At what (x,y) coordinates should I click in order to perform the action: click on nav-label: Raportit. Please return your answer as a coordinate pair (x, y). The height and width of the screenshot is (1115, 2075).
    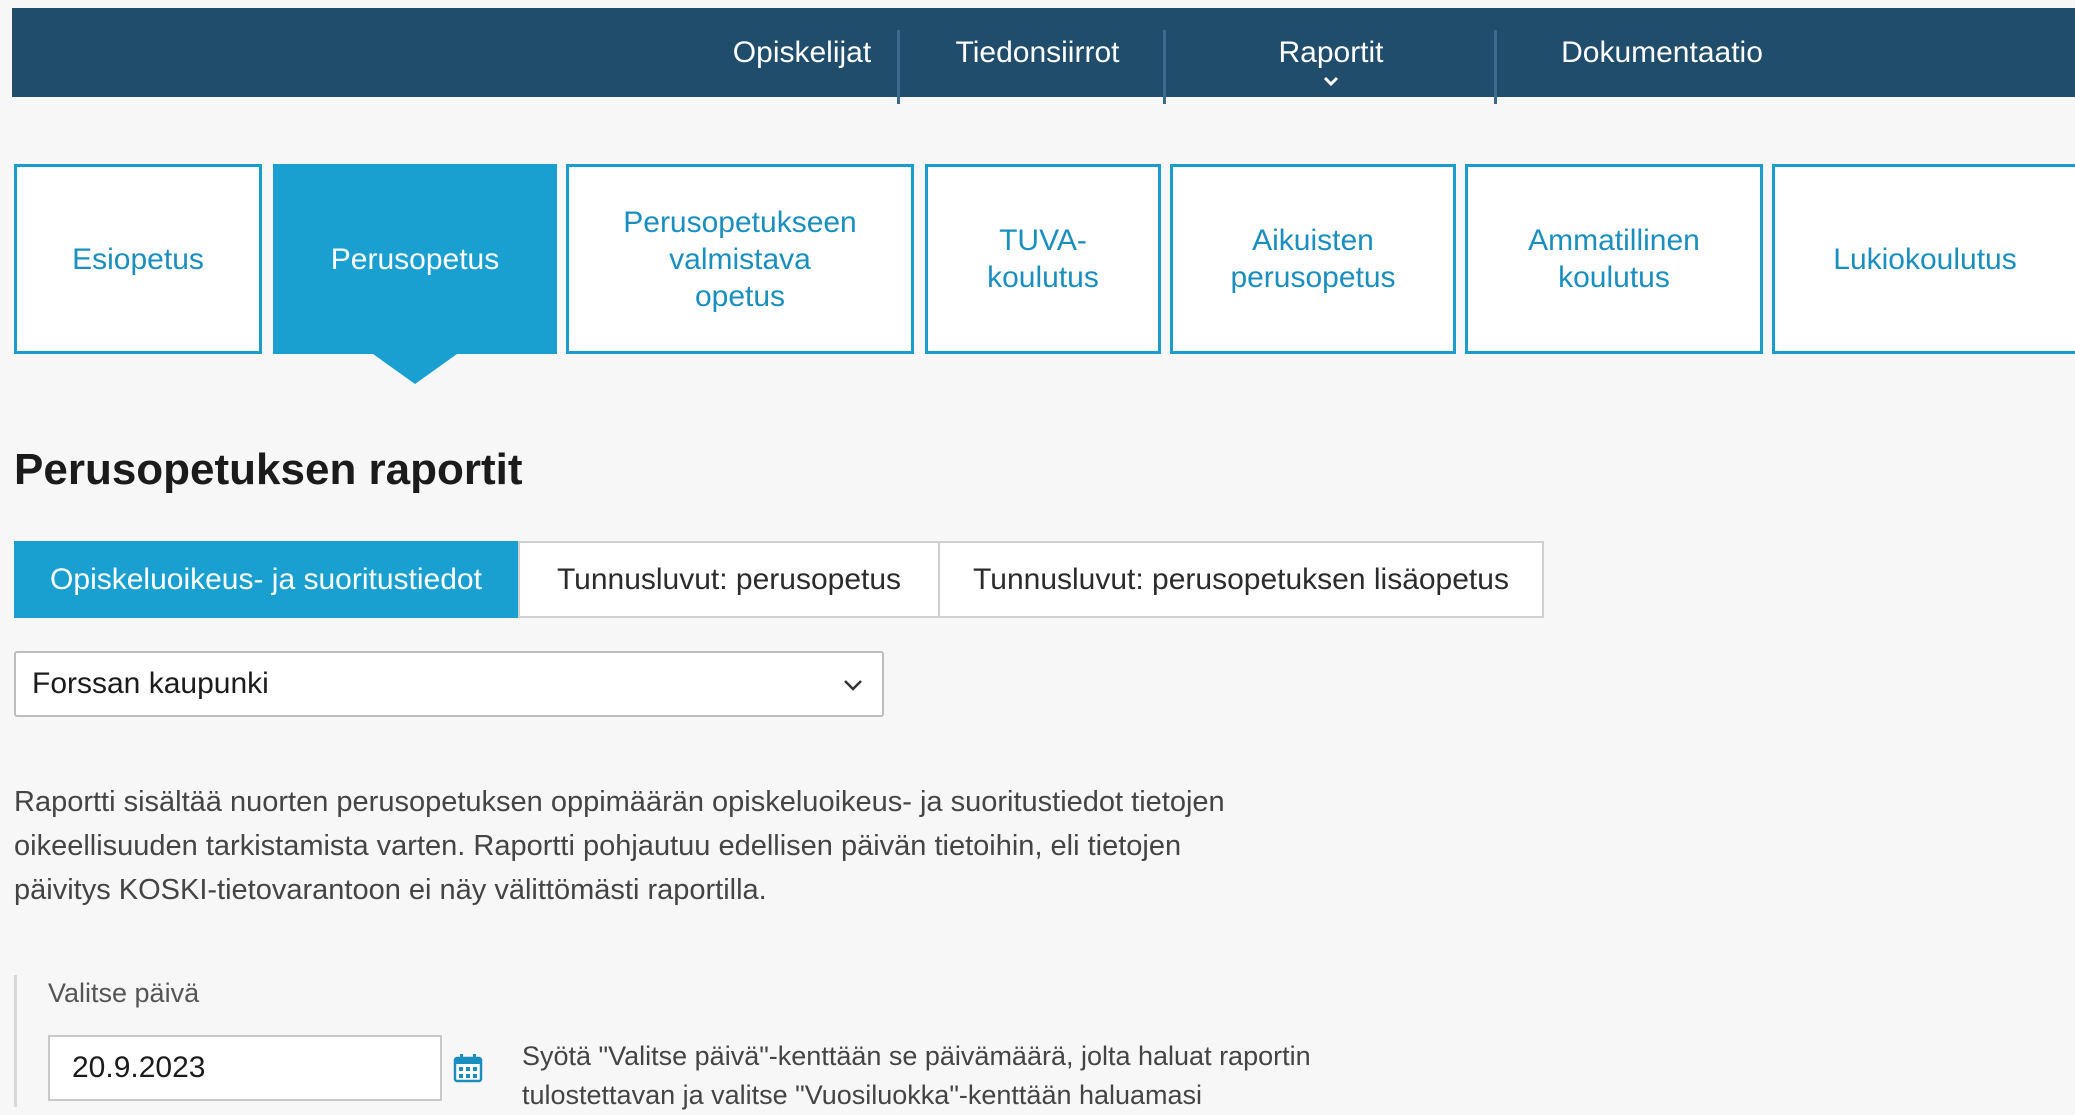
    Looking at the image, I should click on (1331, 52).